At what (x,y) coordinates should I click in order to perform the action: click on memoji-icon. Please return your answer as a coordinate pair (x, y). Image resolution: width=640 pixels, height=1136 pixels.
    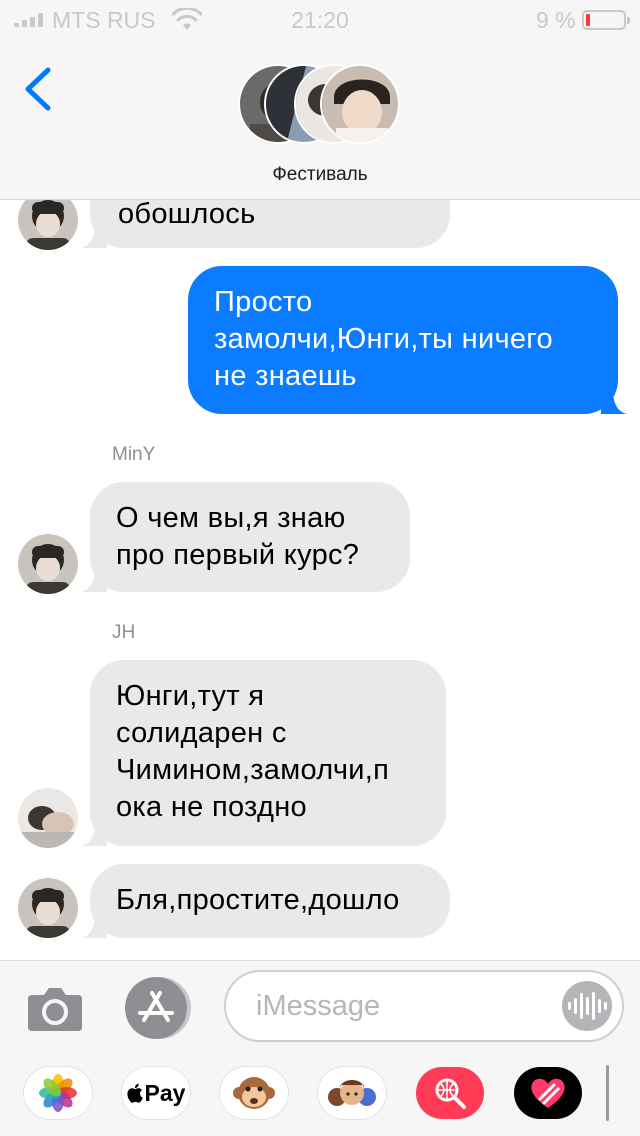
    Looking at the image, I should click on (352, 1093).